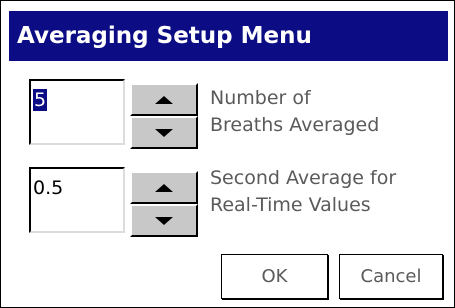 This screenshot has height=308, width=455. I want to click on breaths-averaged-label: Number of Breaths Averaged, so click(294, 112).